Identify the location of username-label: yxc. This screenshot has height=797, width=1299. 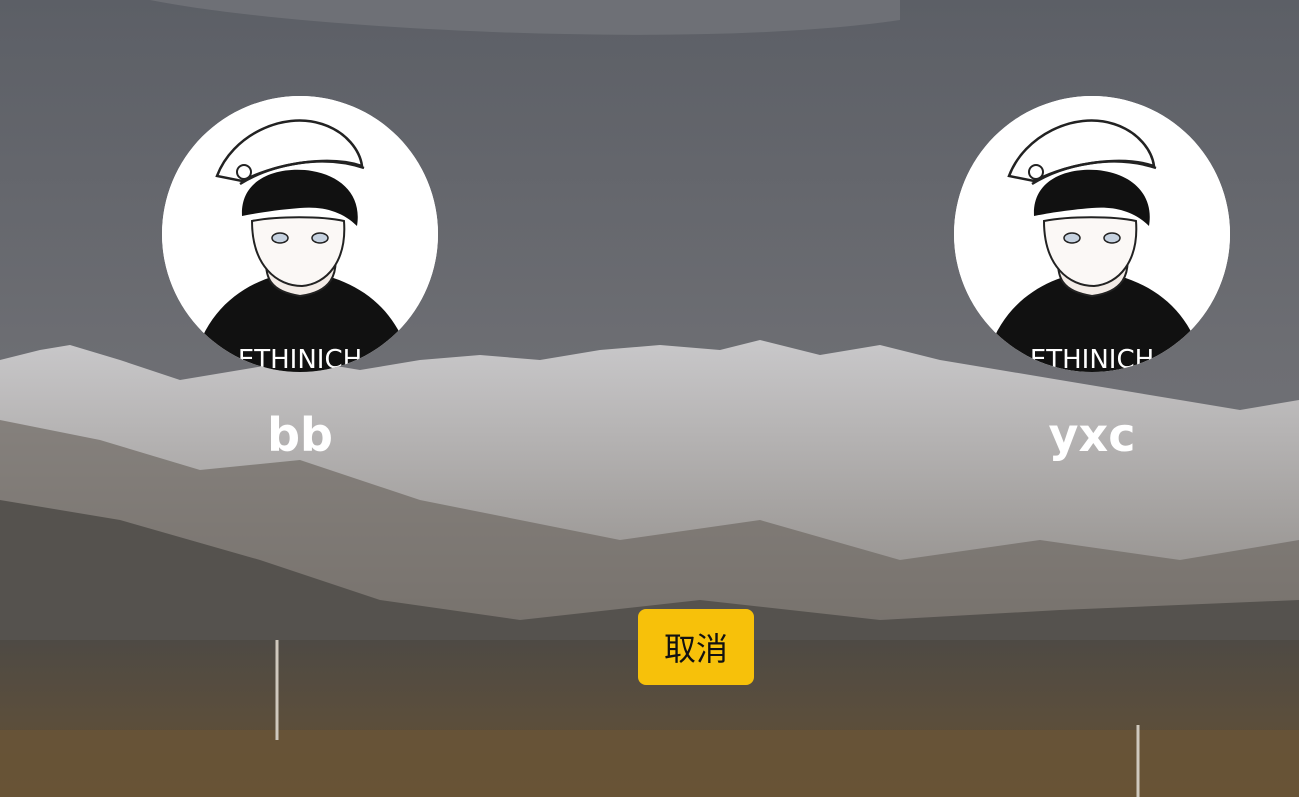
(1092, 435).